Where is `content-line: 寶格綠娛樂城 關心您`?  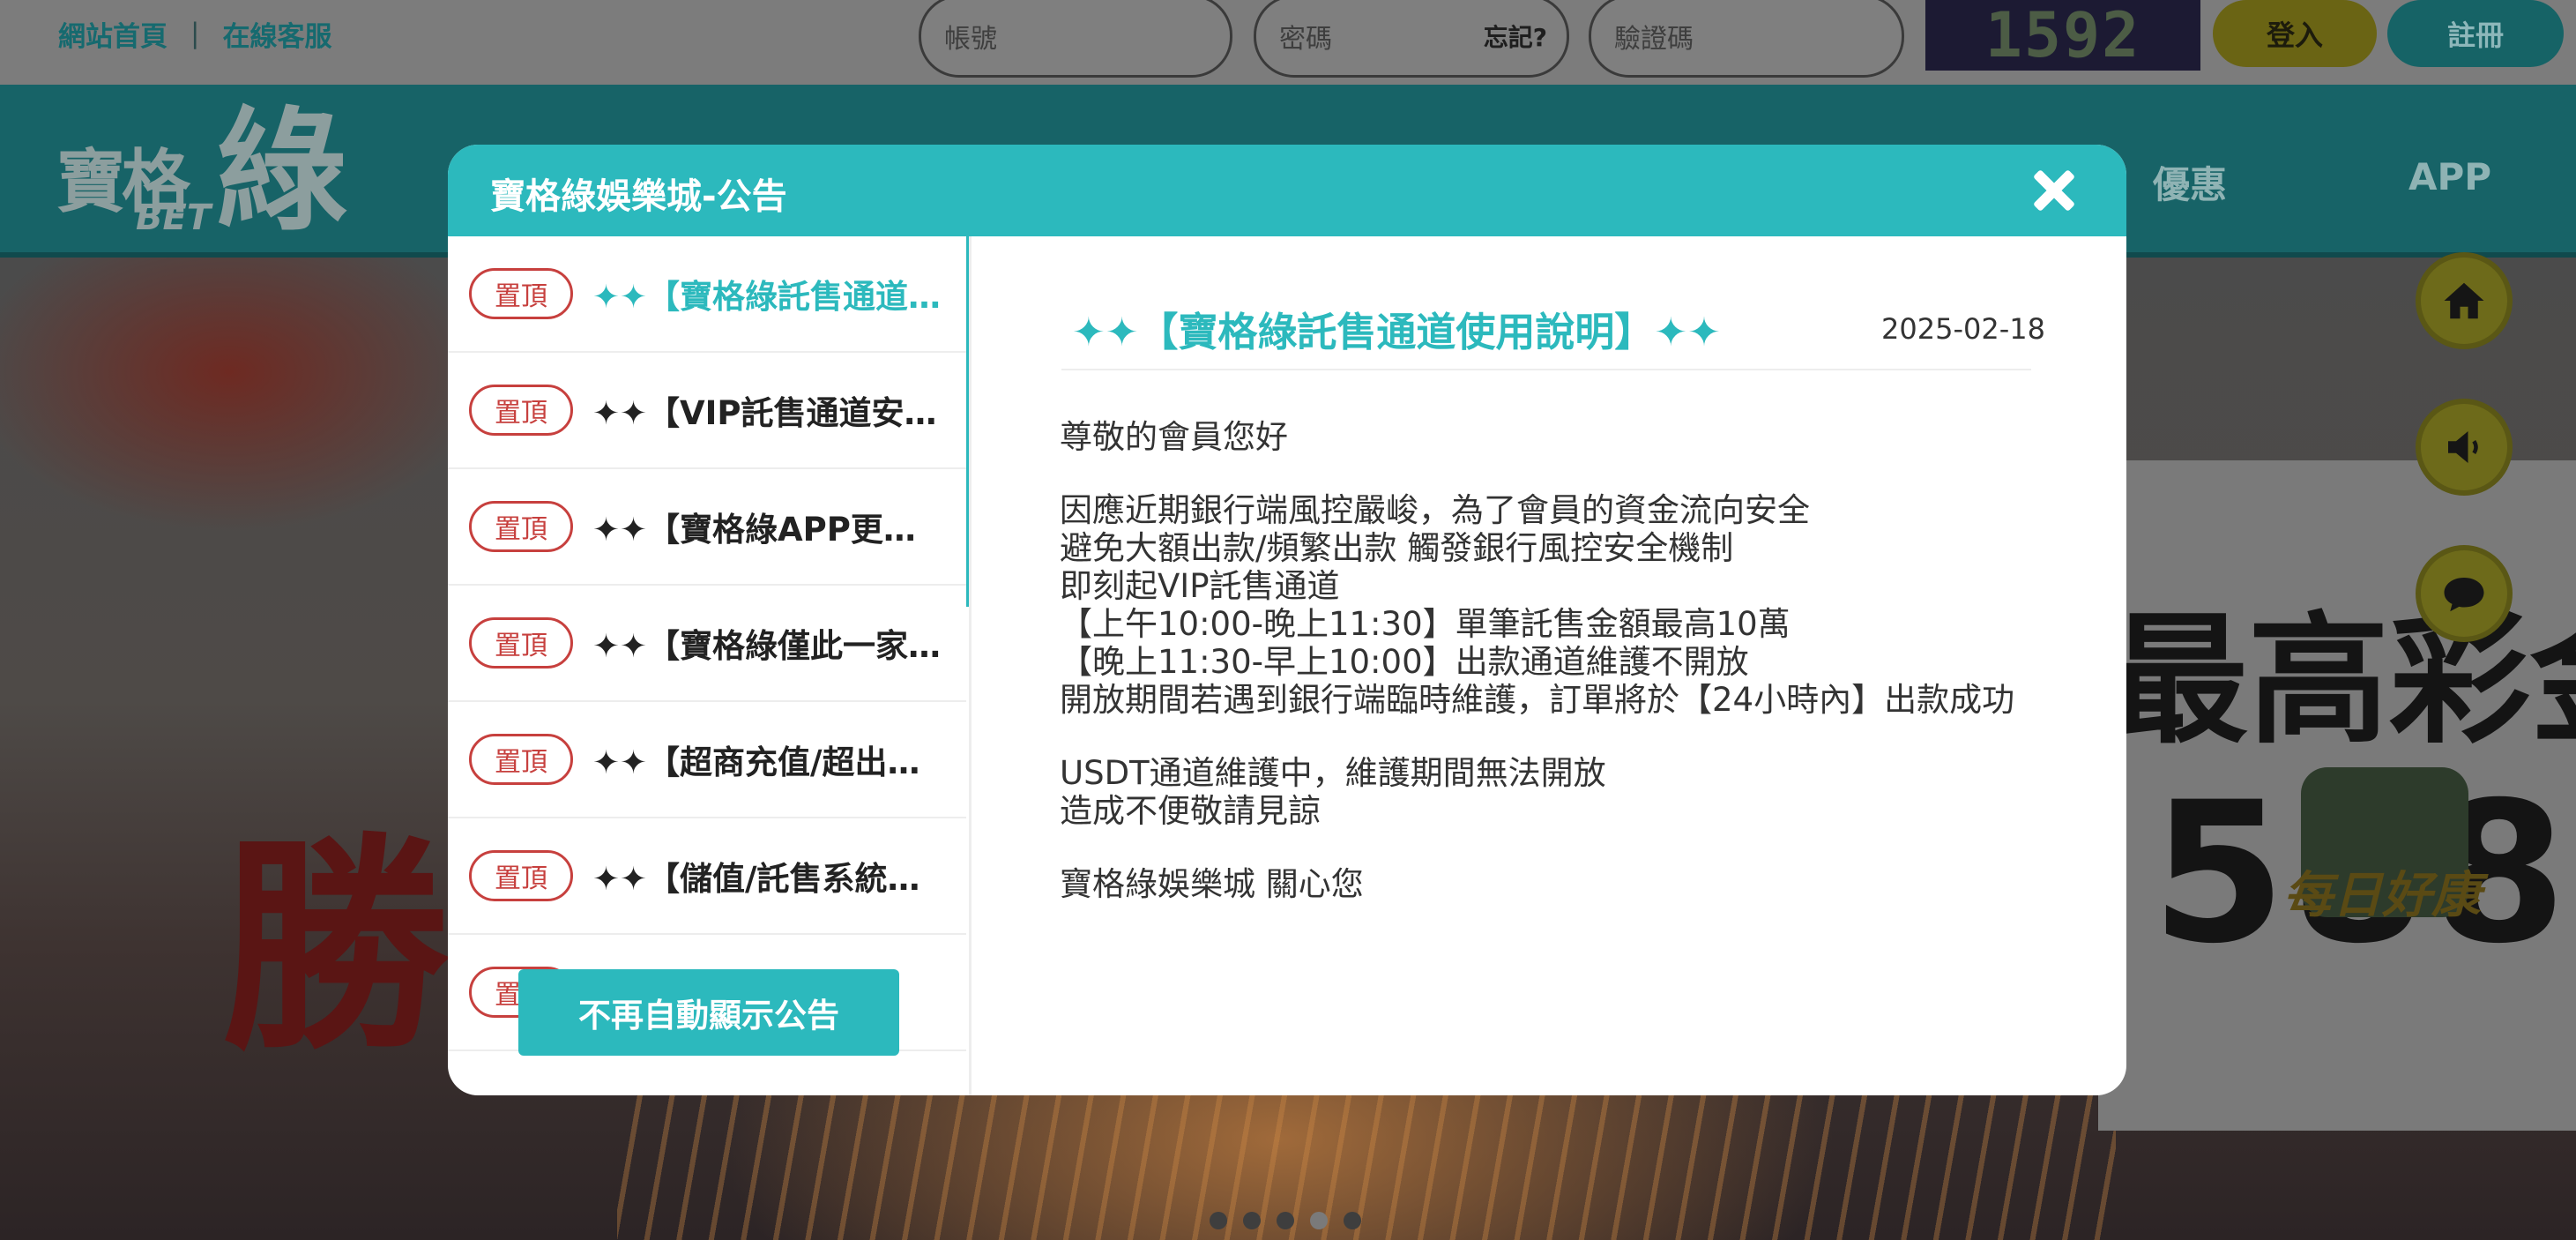 content-line: 寶格綠娛樂城 關心您 is located at coordinates (1212, 884).